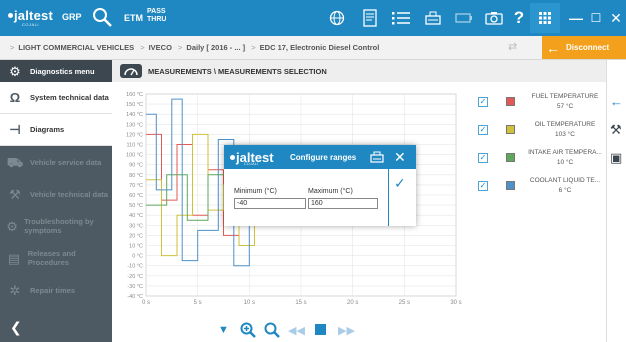  Describe the element at coordinates (255, 191) in the screenshot. I see `minimum-label: Minimum (°C)` at that location.